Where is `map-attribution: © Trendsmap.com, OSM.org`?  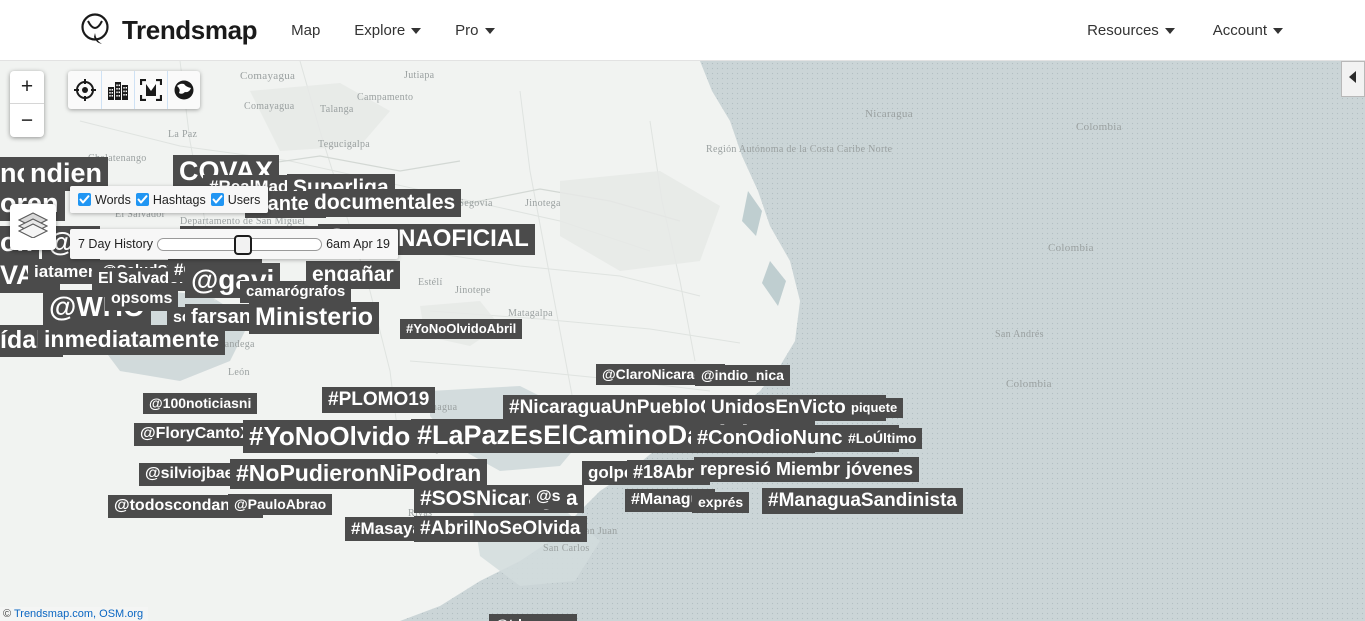 map-attribution: © Trendsmap.com, OSM.org is located at coordinates (74, 614).